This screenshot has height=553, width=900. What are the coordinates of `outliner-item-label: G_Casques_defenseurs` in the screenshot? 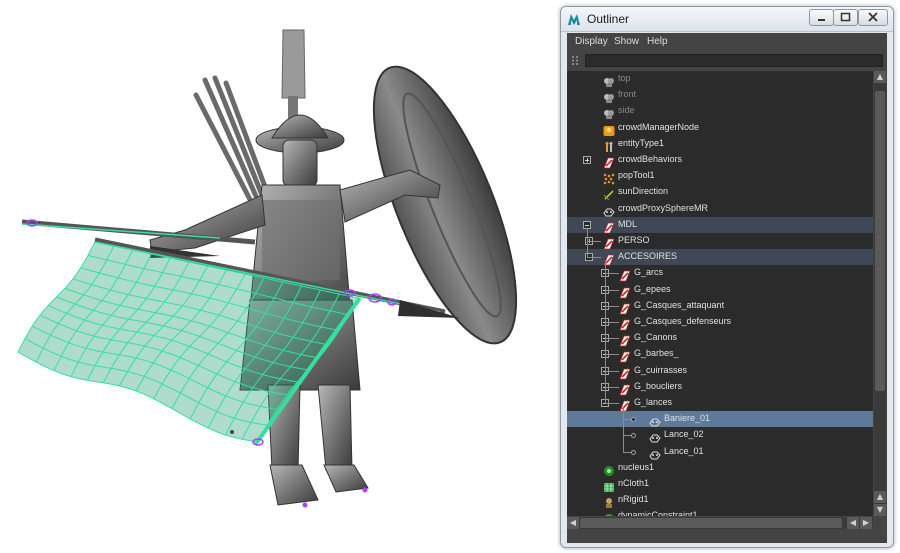 It's located at (683, 321).